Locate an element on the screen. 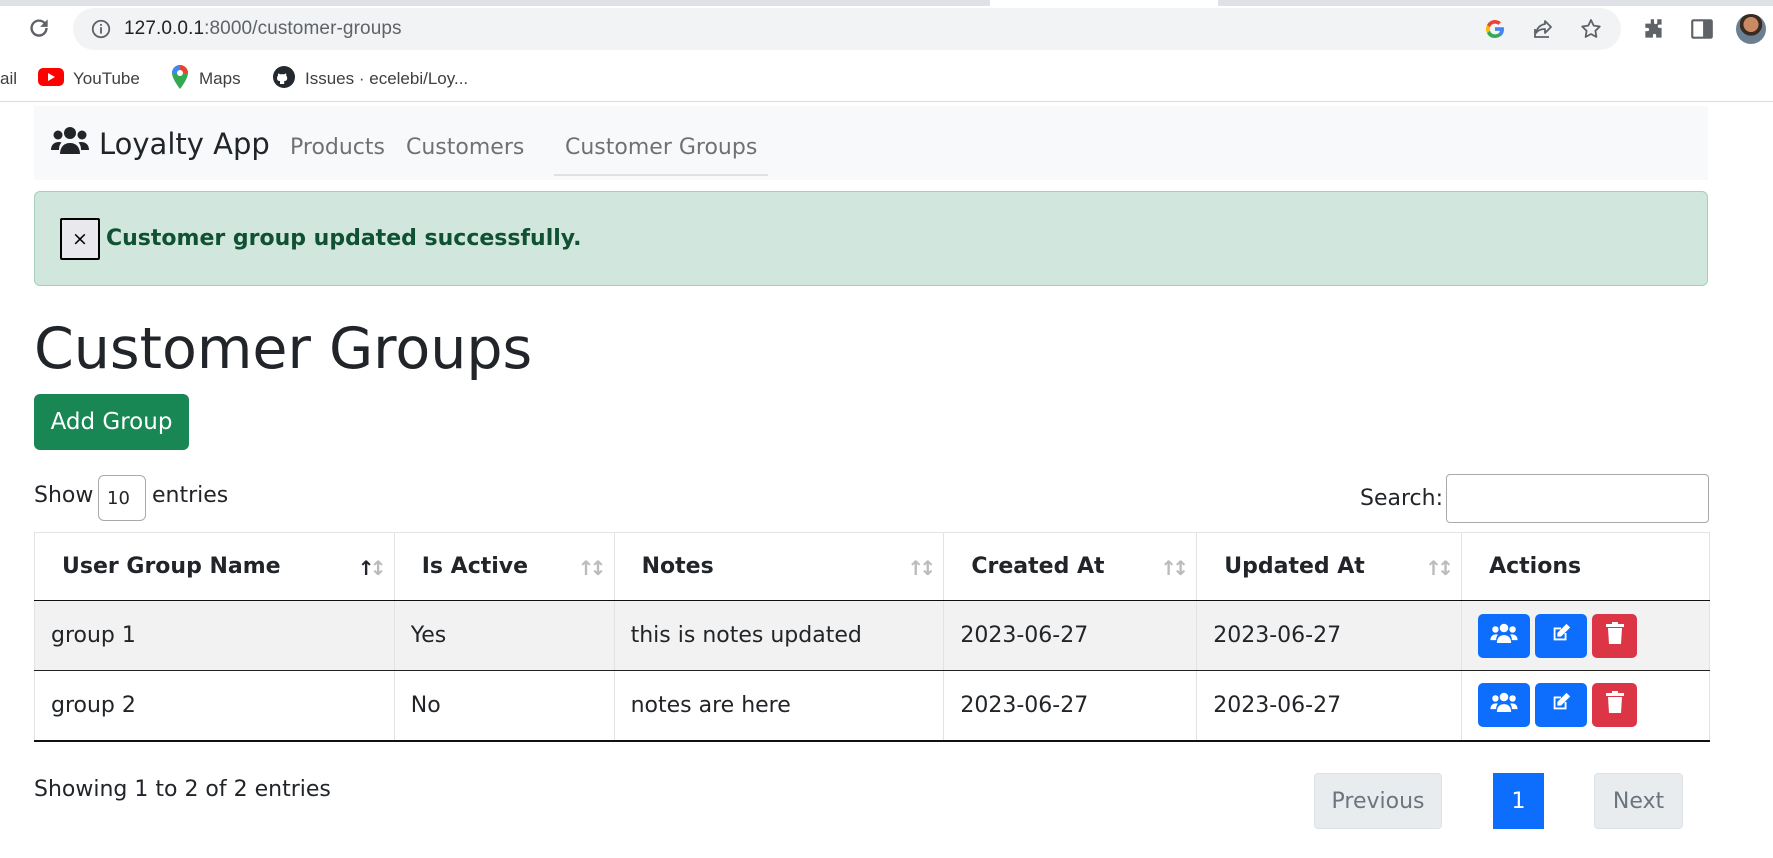 Image resolution: width=1773 pixels, height=858 pixels. header-updated-at: Updated At ↑ ↕ is located at coordinates (1329, 566).